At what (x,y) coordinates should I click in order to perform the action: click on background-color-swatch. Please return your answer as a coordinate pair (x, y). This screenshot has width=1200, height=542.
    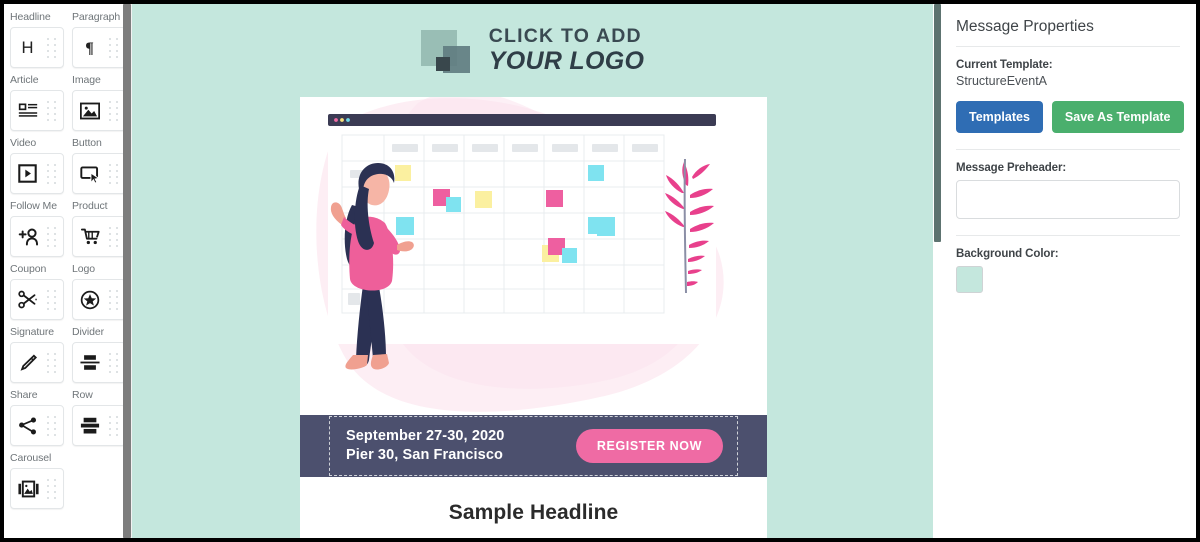
    Looking at the image, I should click on (969, 279).